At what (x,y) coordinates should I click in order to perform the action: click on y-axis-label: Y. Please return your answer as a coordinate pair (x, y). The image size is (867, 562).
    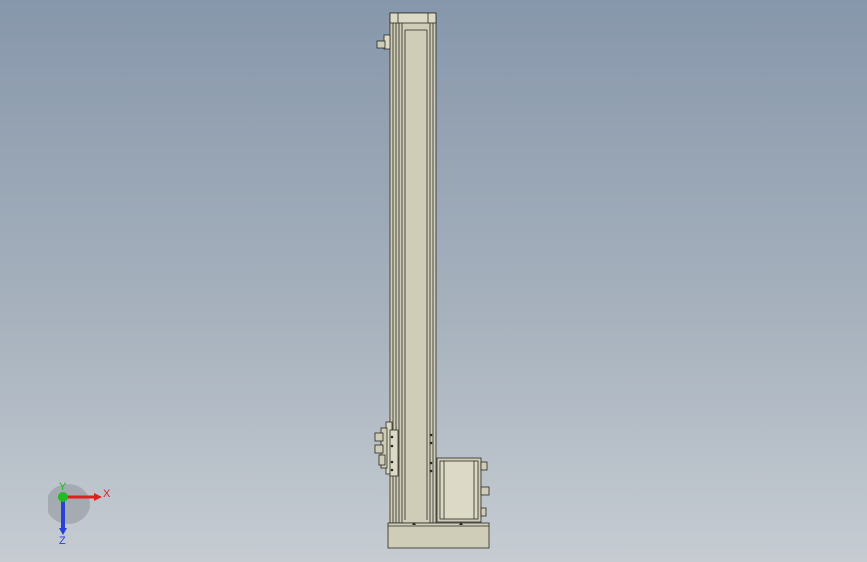
    Looking at the image, I should click on (63, 487).